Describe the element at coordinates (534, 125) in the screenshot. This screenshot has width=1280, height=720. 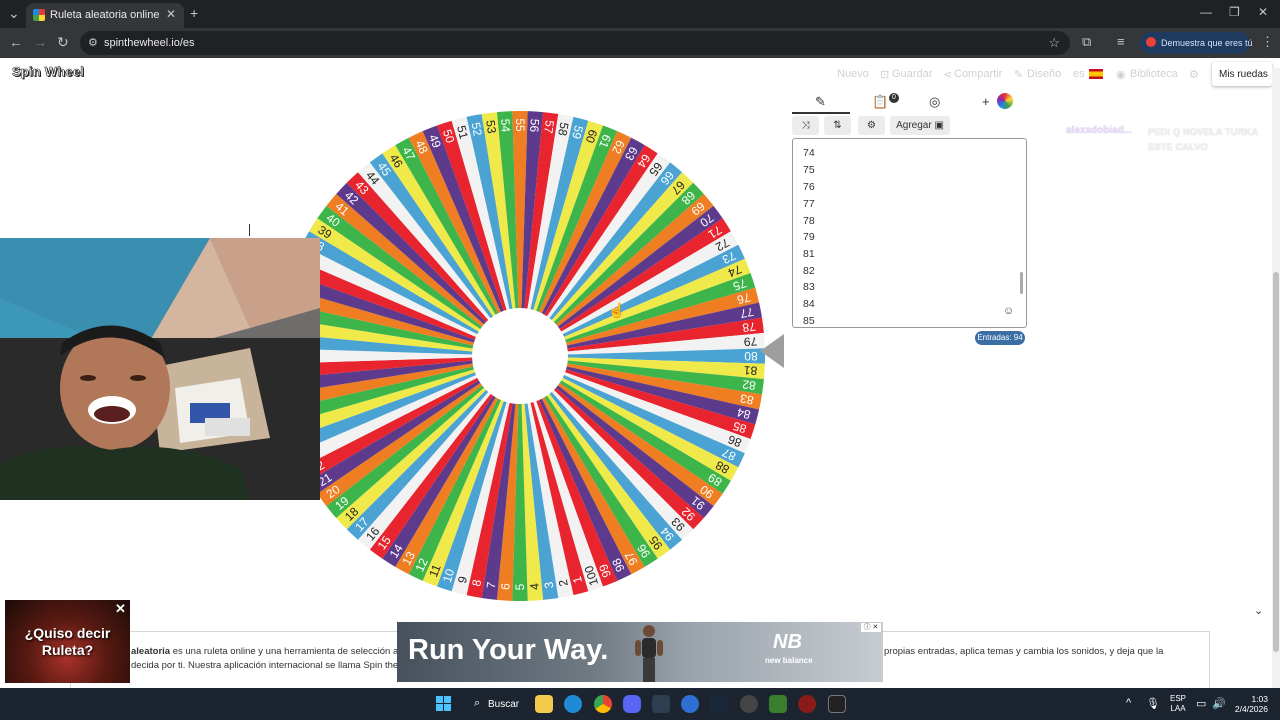
I see `wheel-segment-label: 56` at that location.